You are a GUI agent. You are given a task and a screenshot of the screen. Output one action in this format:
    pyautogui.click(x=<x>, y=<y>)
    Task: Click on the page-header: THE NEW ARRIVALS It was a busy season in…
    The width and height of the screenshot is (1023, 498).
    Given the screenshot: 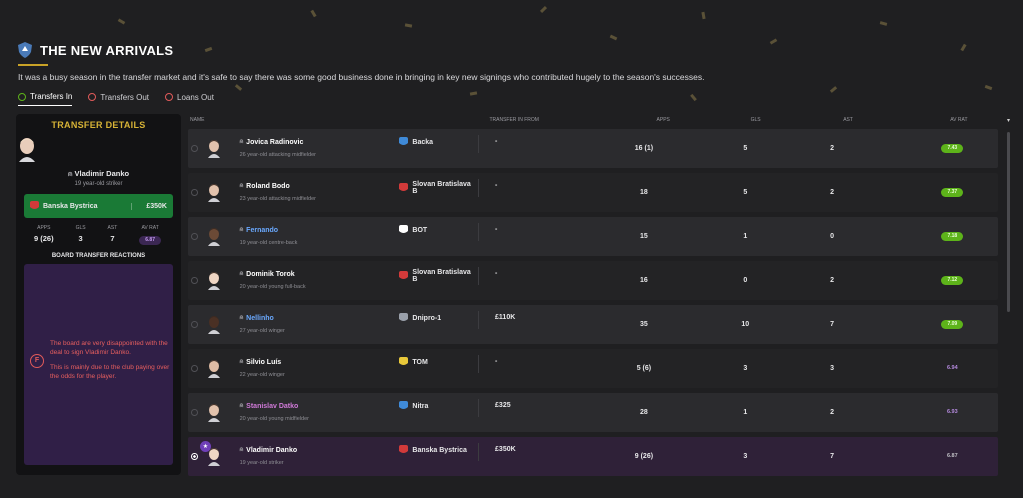 What is the action you would take?
    pyautogui.click(x=511, y=62)
    